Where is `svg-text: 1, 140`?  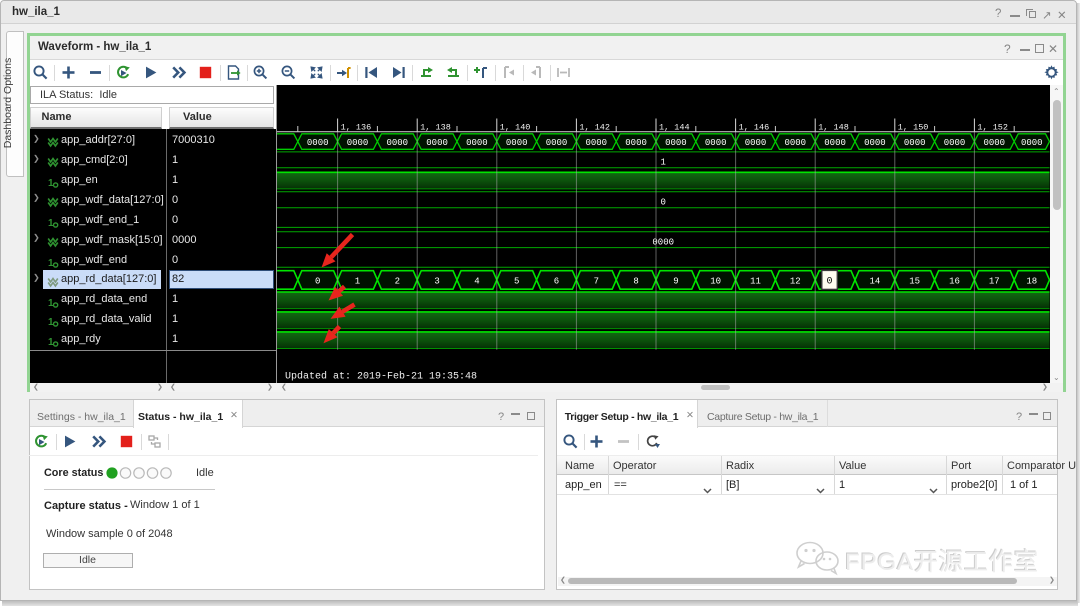 svg-text: 1, 140 is located at coordinates (515, 127).